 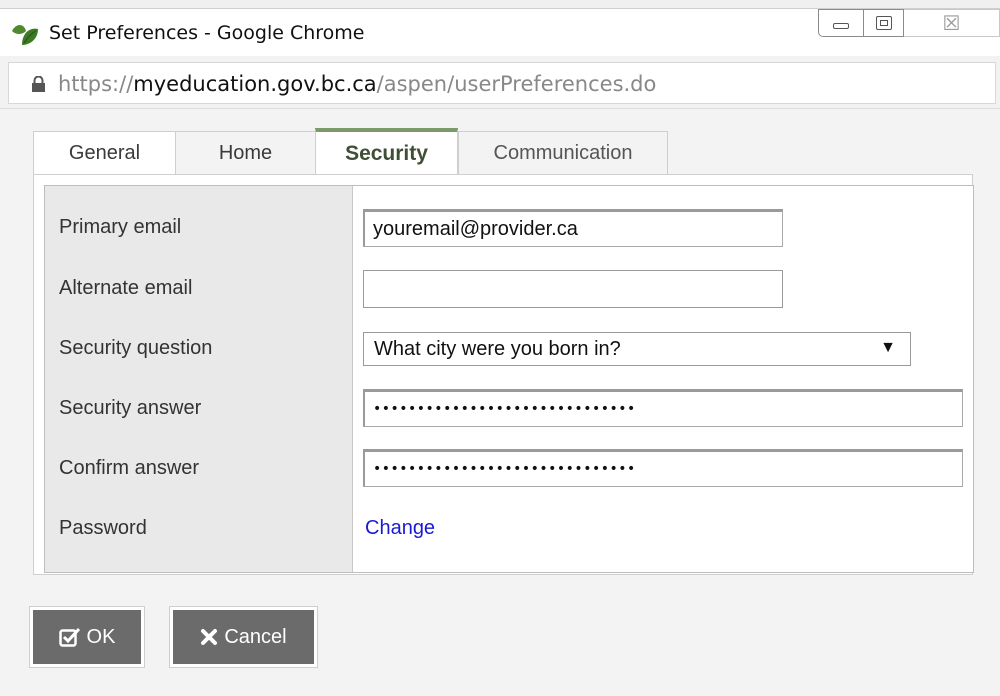 I want to click on maximize-button, so click(x=884, y=23).